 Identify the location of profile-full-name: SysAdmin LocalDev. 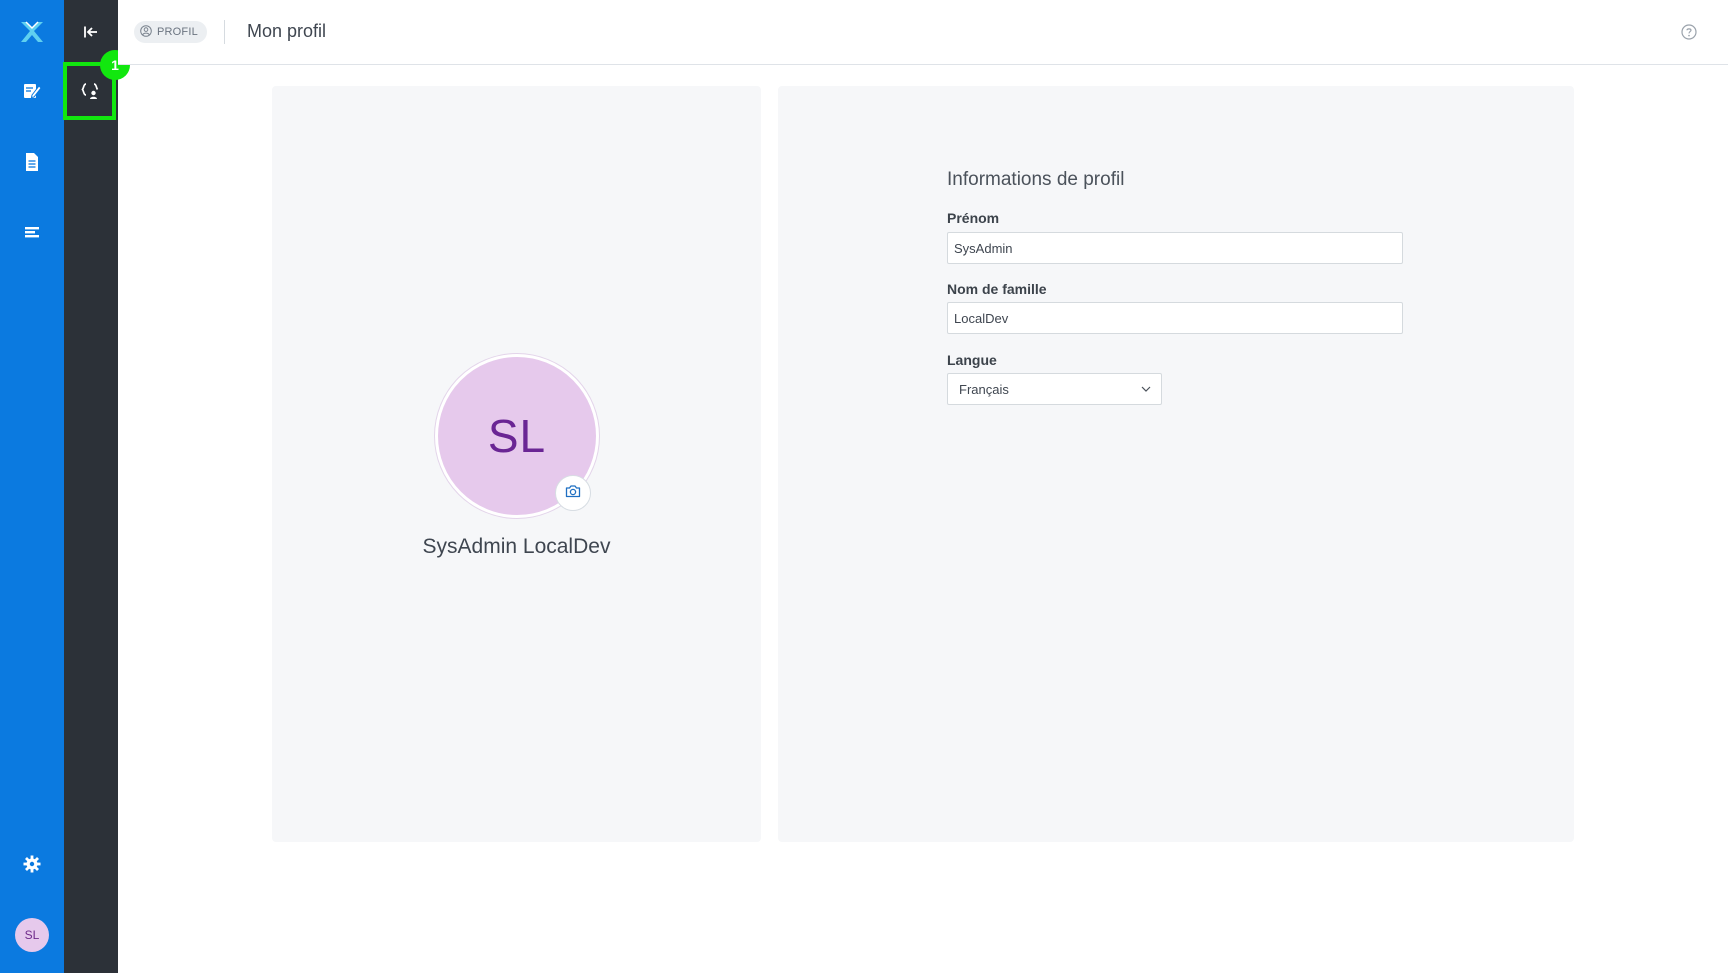
(516, 546).